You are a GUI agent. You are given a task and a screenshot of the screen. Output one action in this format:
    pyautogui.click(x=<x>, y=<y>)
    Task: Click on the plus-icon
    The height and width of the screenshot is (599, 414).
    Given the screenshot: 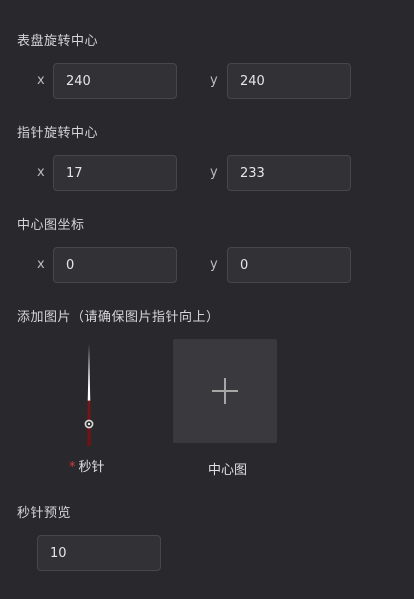 What is the action you would take?
    pyautogui.click(x=225, y=391)
    